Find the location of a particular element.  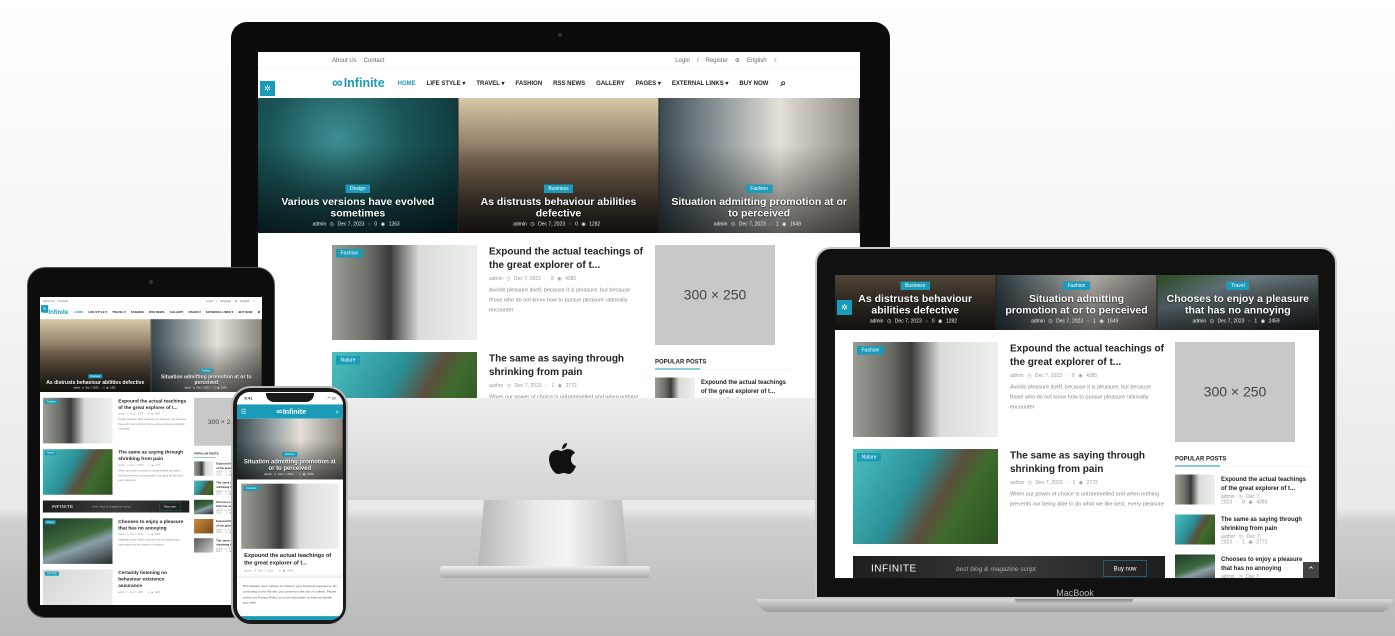

post-thumbnail: Life Style is located at coordinates (77, 587).